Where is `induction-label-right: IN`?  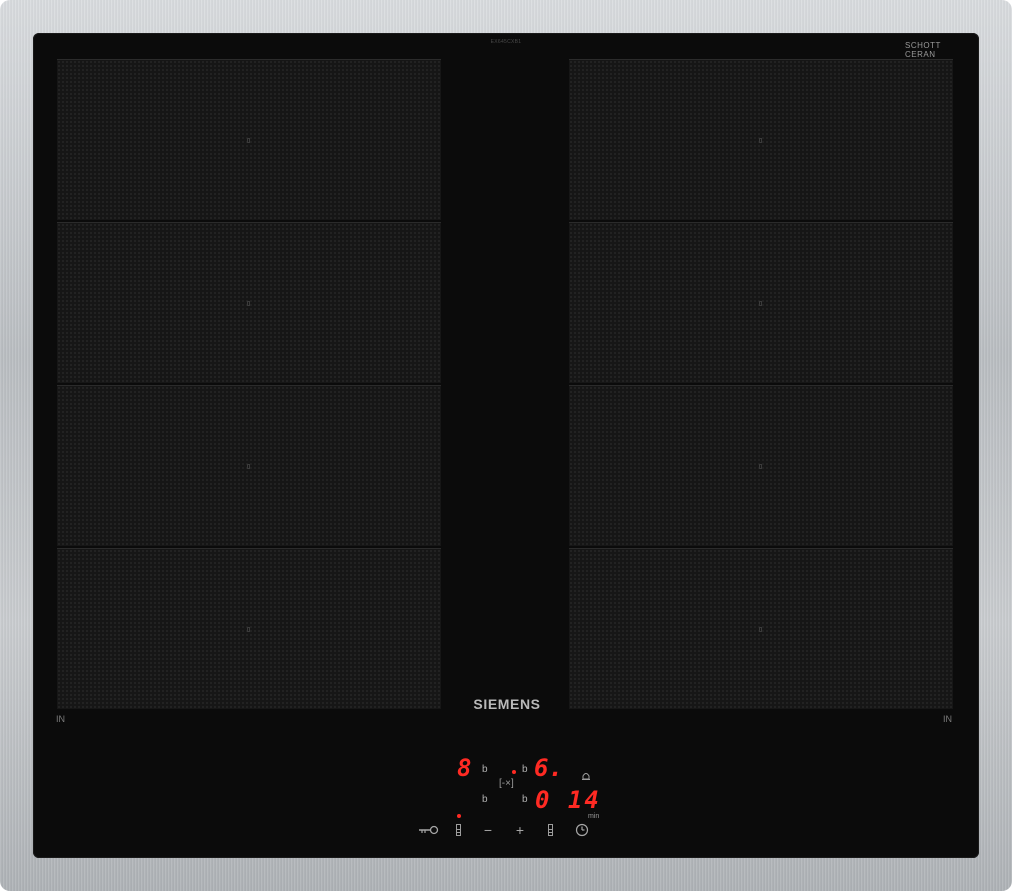 induction-label-right: IN is located at coordinates (947, 719).